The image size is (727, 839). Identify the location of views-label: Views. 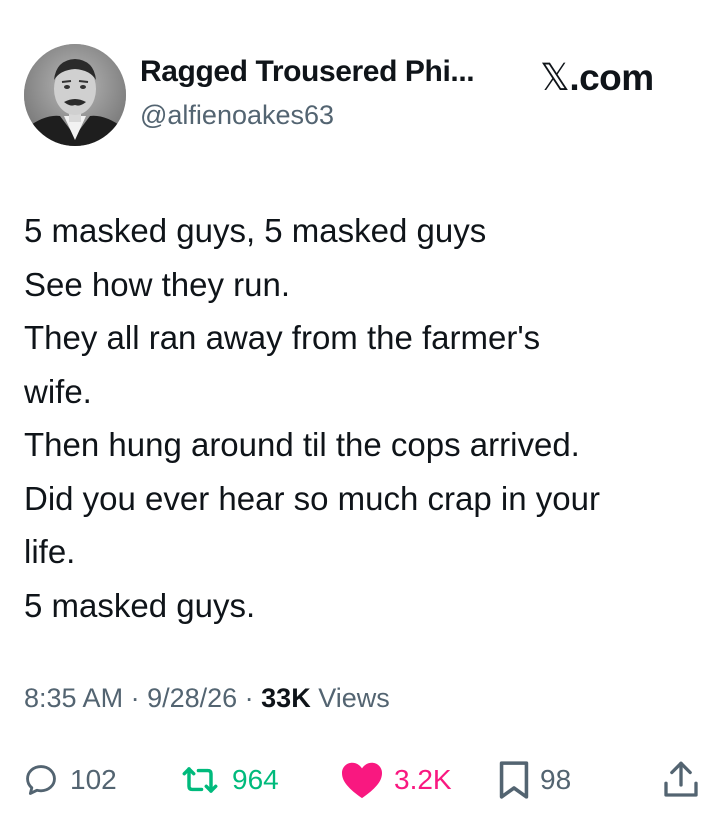
(350, 698).